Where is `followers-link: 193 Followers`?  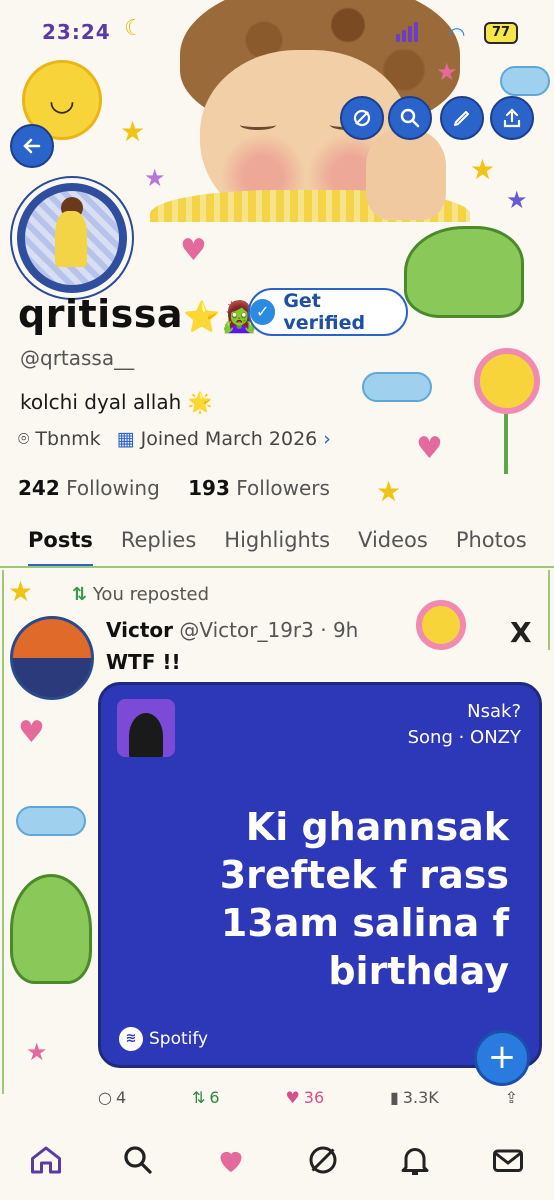 followers-link: 193 Followers is located at coordinates (259, 488).